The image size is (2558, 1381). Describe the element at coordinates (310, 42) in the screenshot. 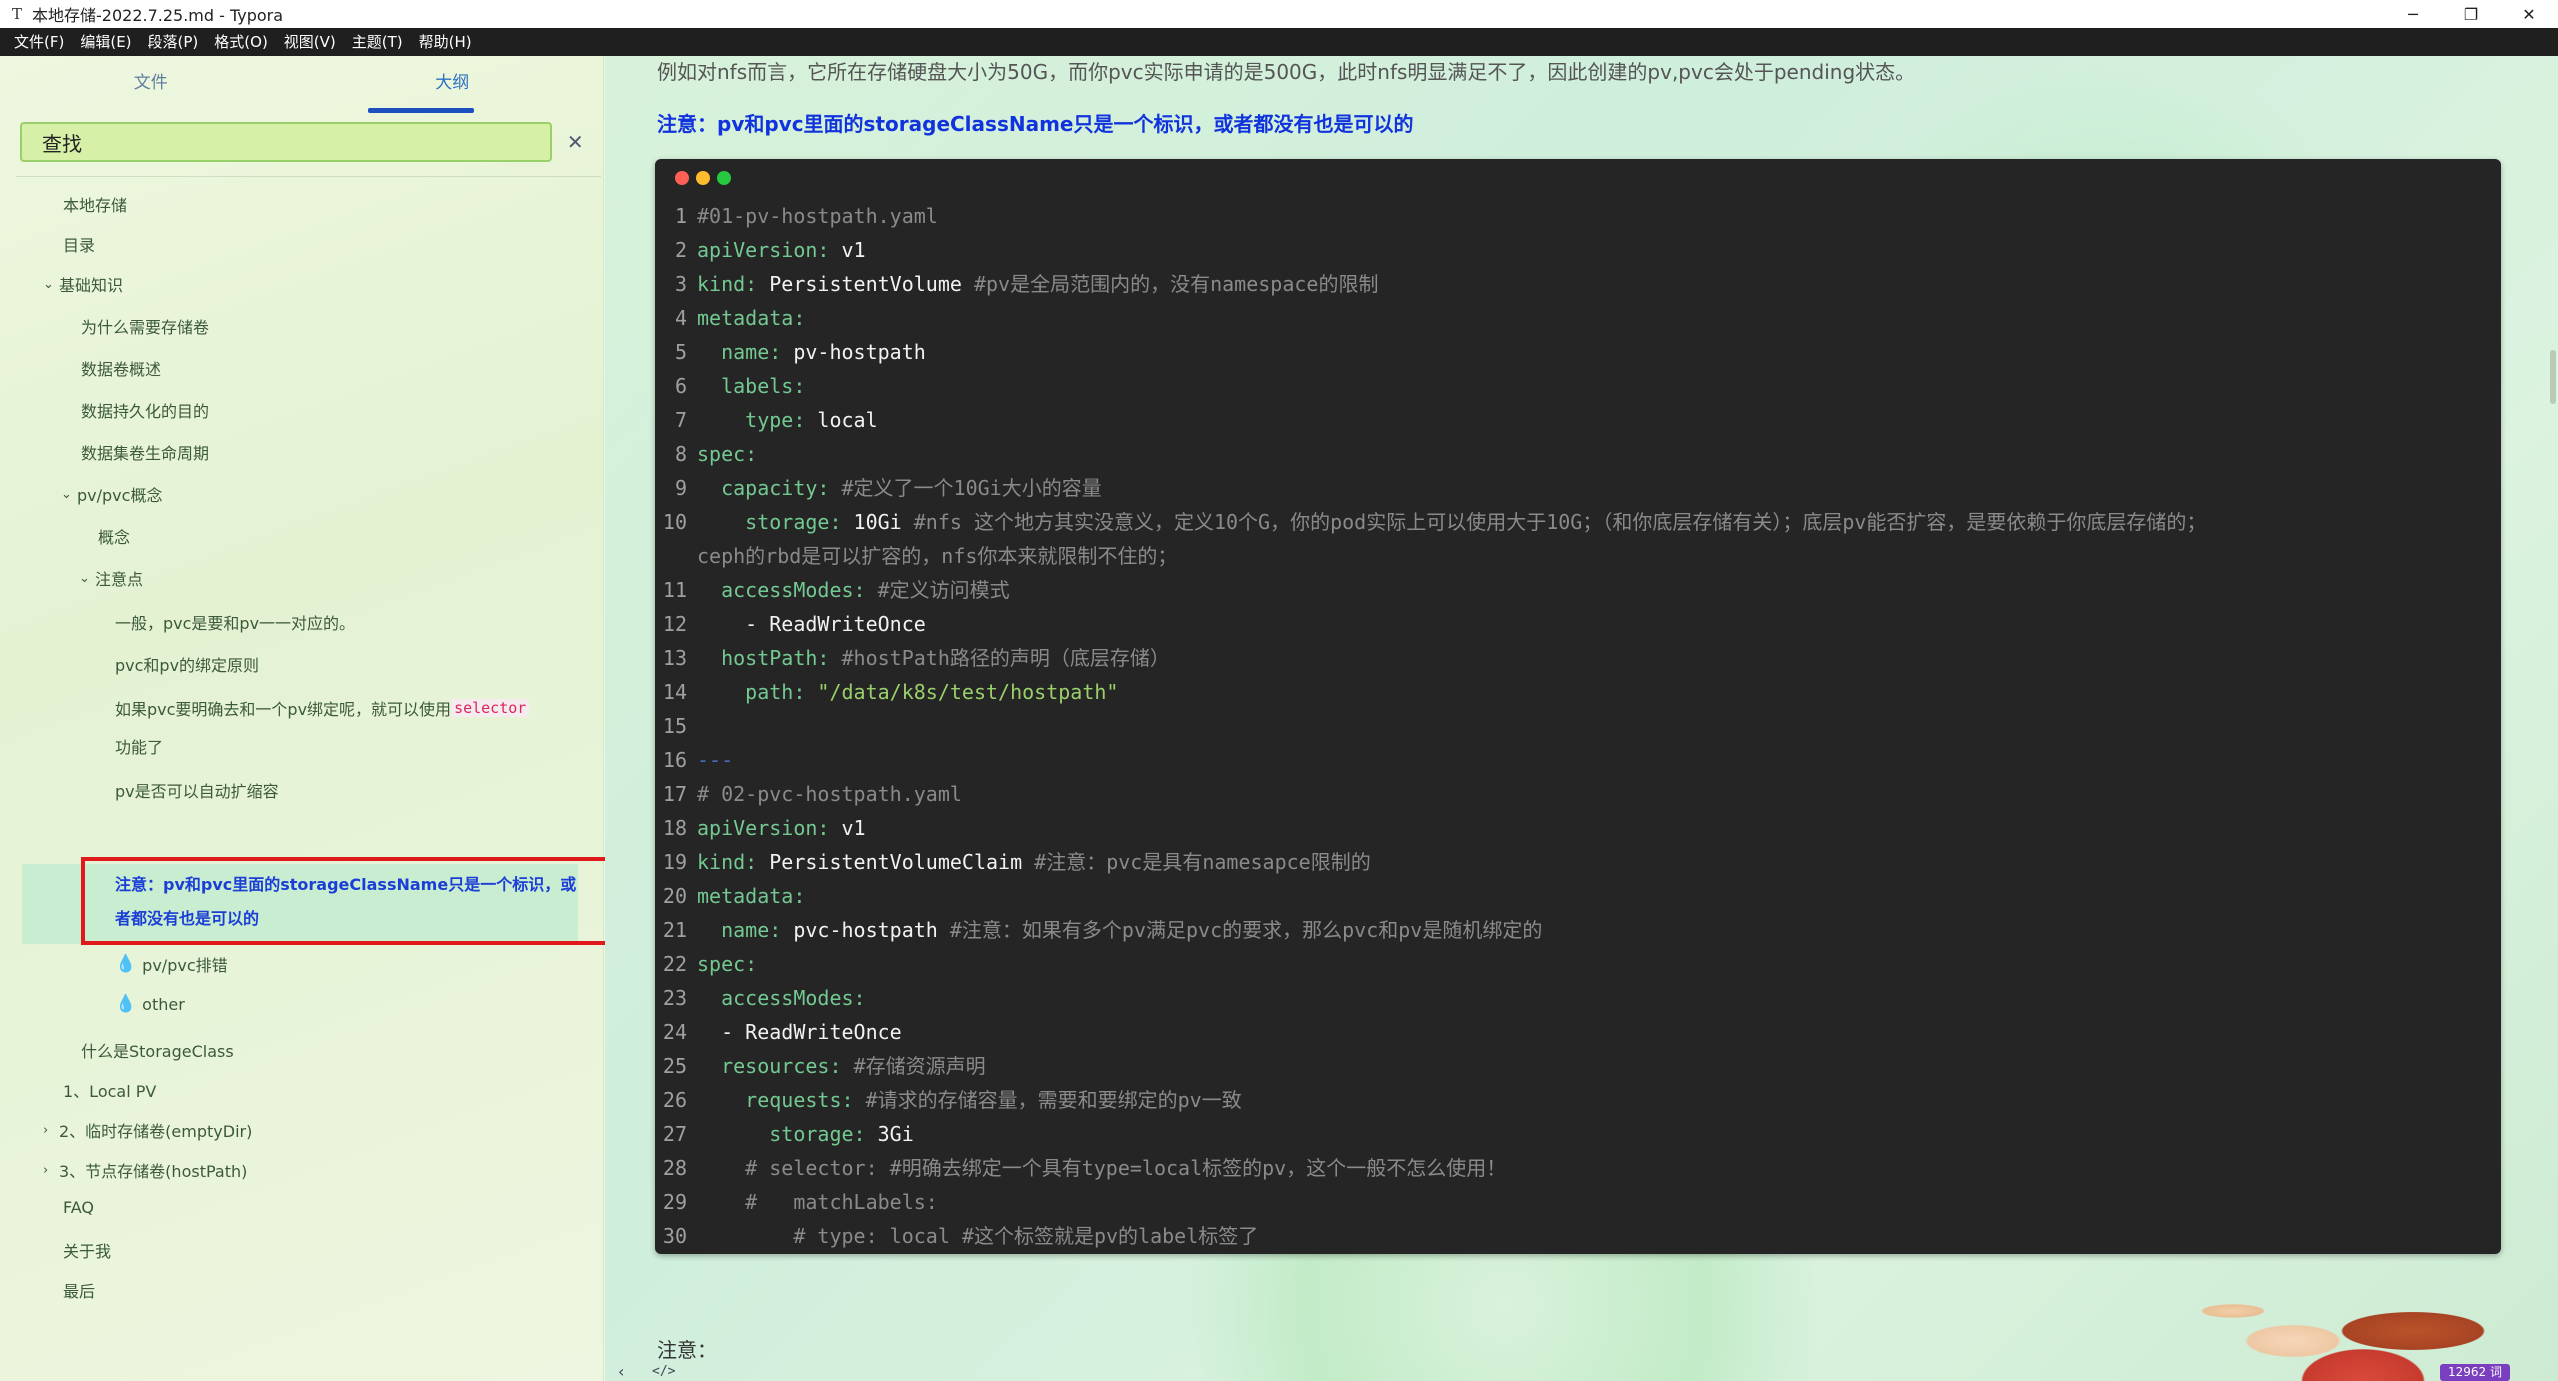

I see `menu-view: 视图(V)` at that location.